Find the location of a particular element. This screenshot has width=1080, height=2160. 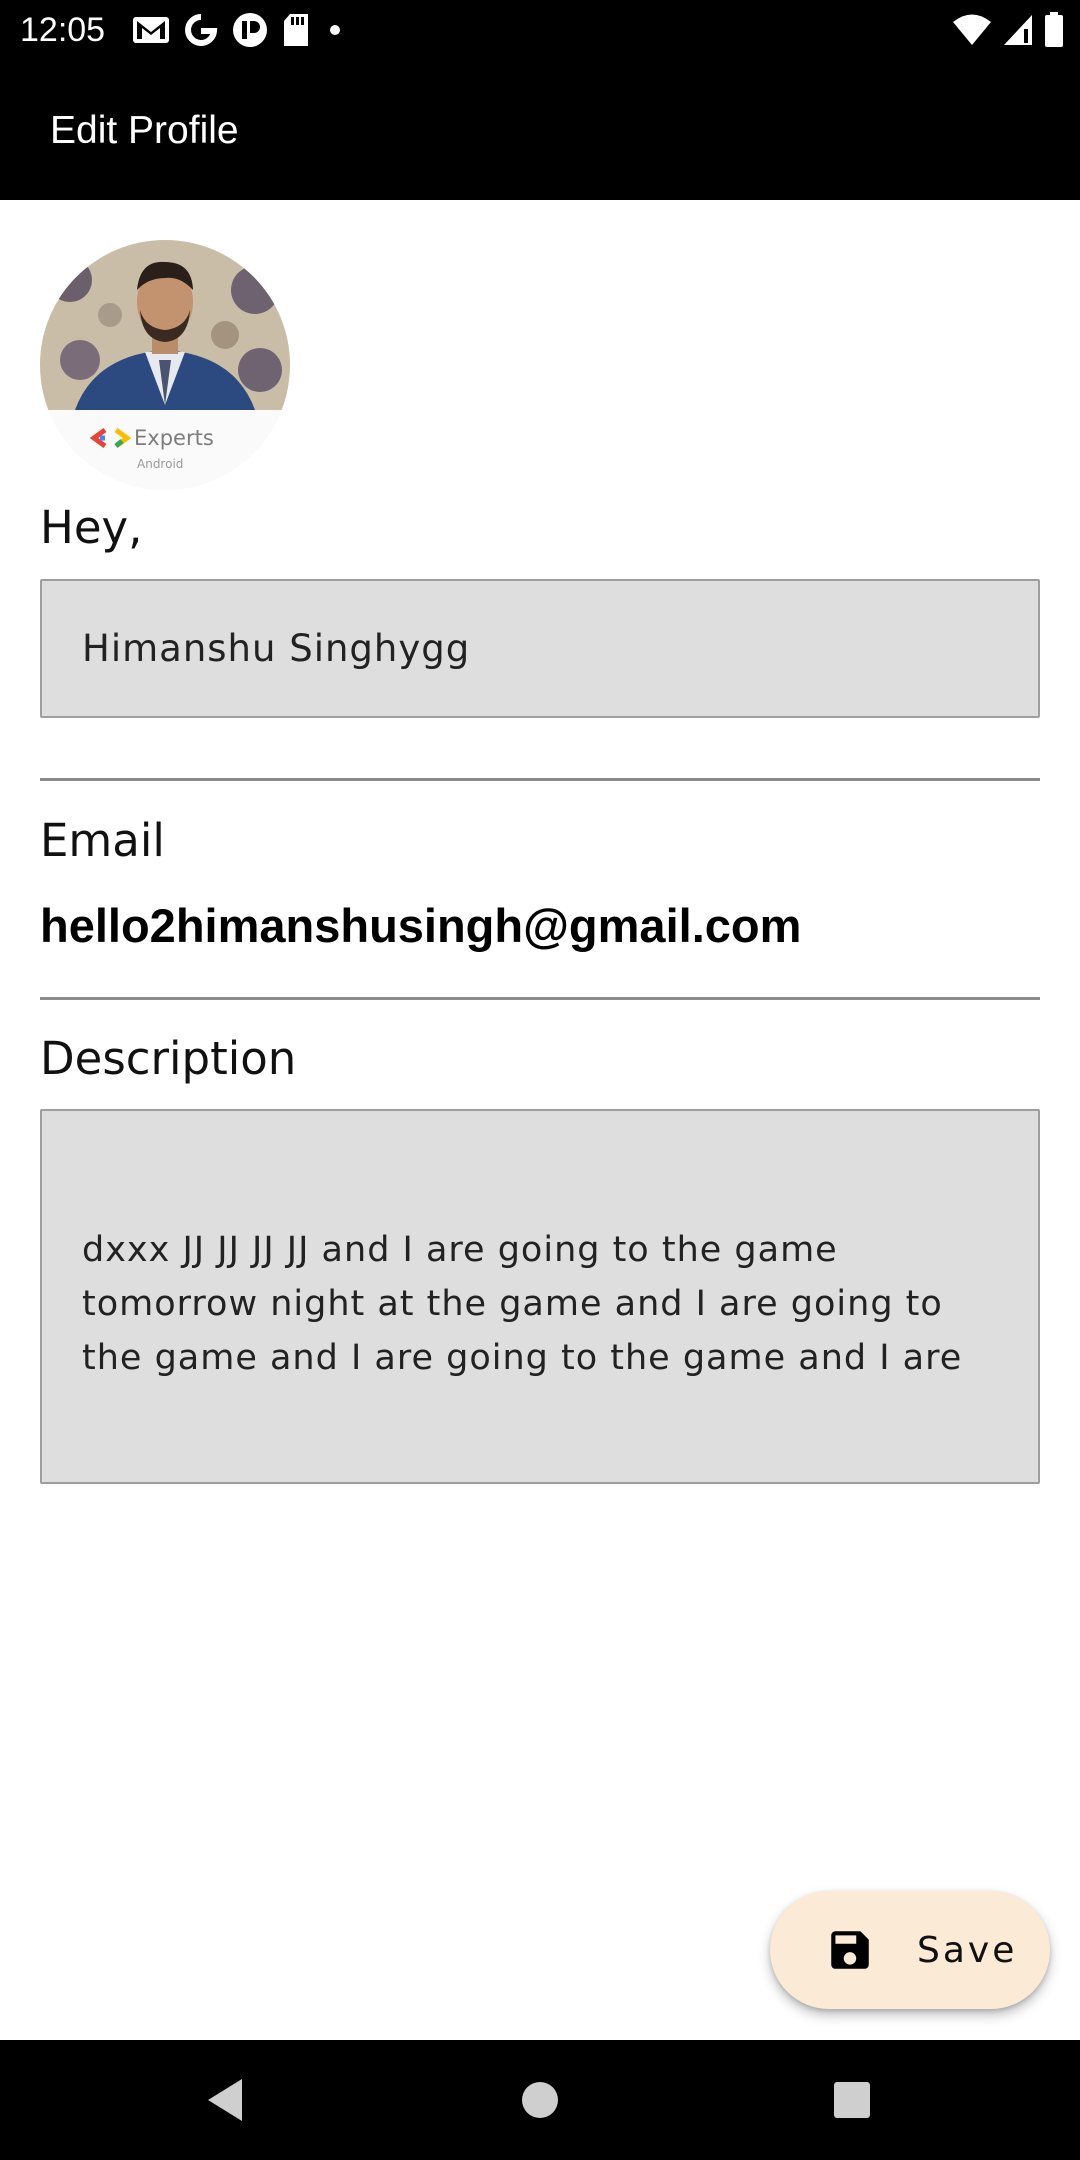

app-icon is located at coordinates (250, 30).